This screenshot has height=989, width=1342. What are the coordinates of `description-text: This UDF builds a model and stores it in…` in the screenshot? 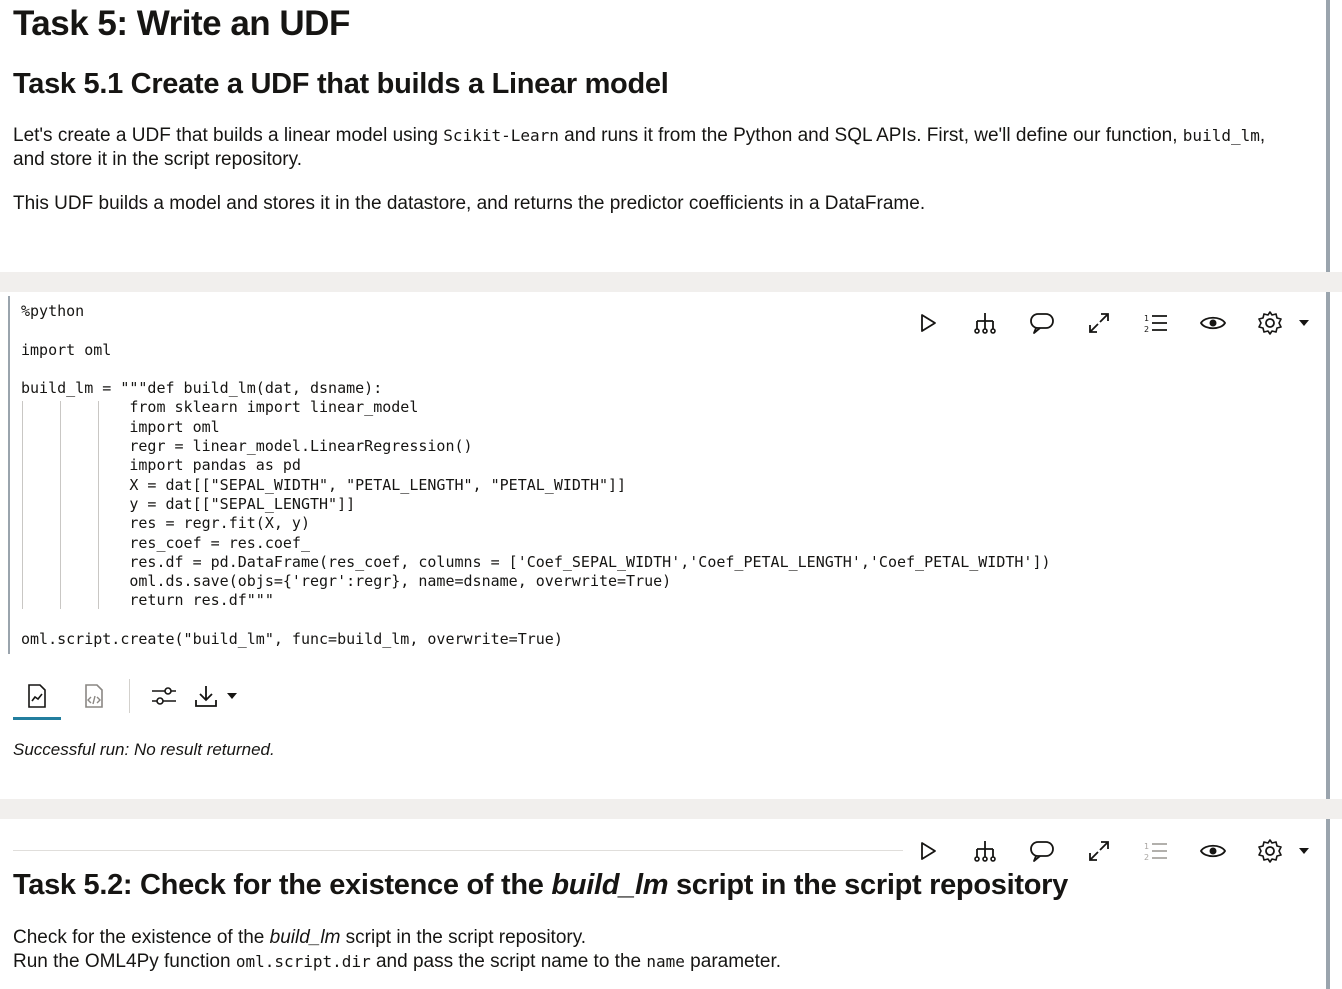 It's located at (469, 203).